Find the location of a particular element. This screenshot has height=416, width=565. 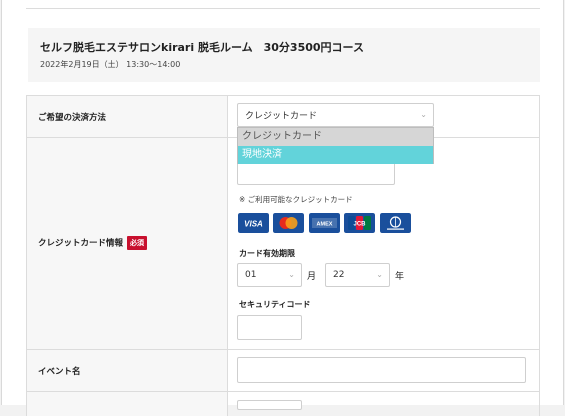

event-name-label-text: イベント名 is located at coordinates (59, 372).